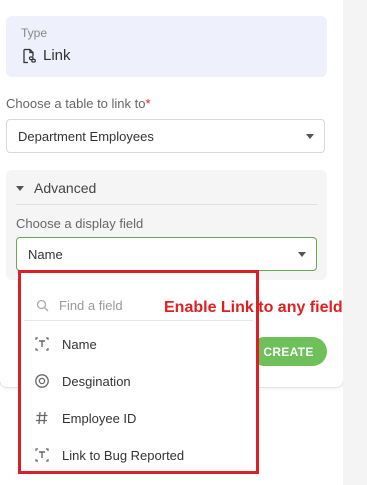 The image size is (367, 485). Describe the element at coordinates (57, 55) in the screenshot. I see `type-value-text: Link` at that location.